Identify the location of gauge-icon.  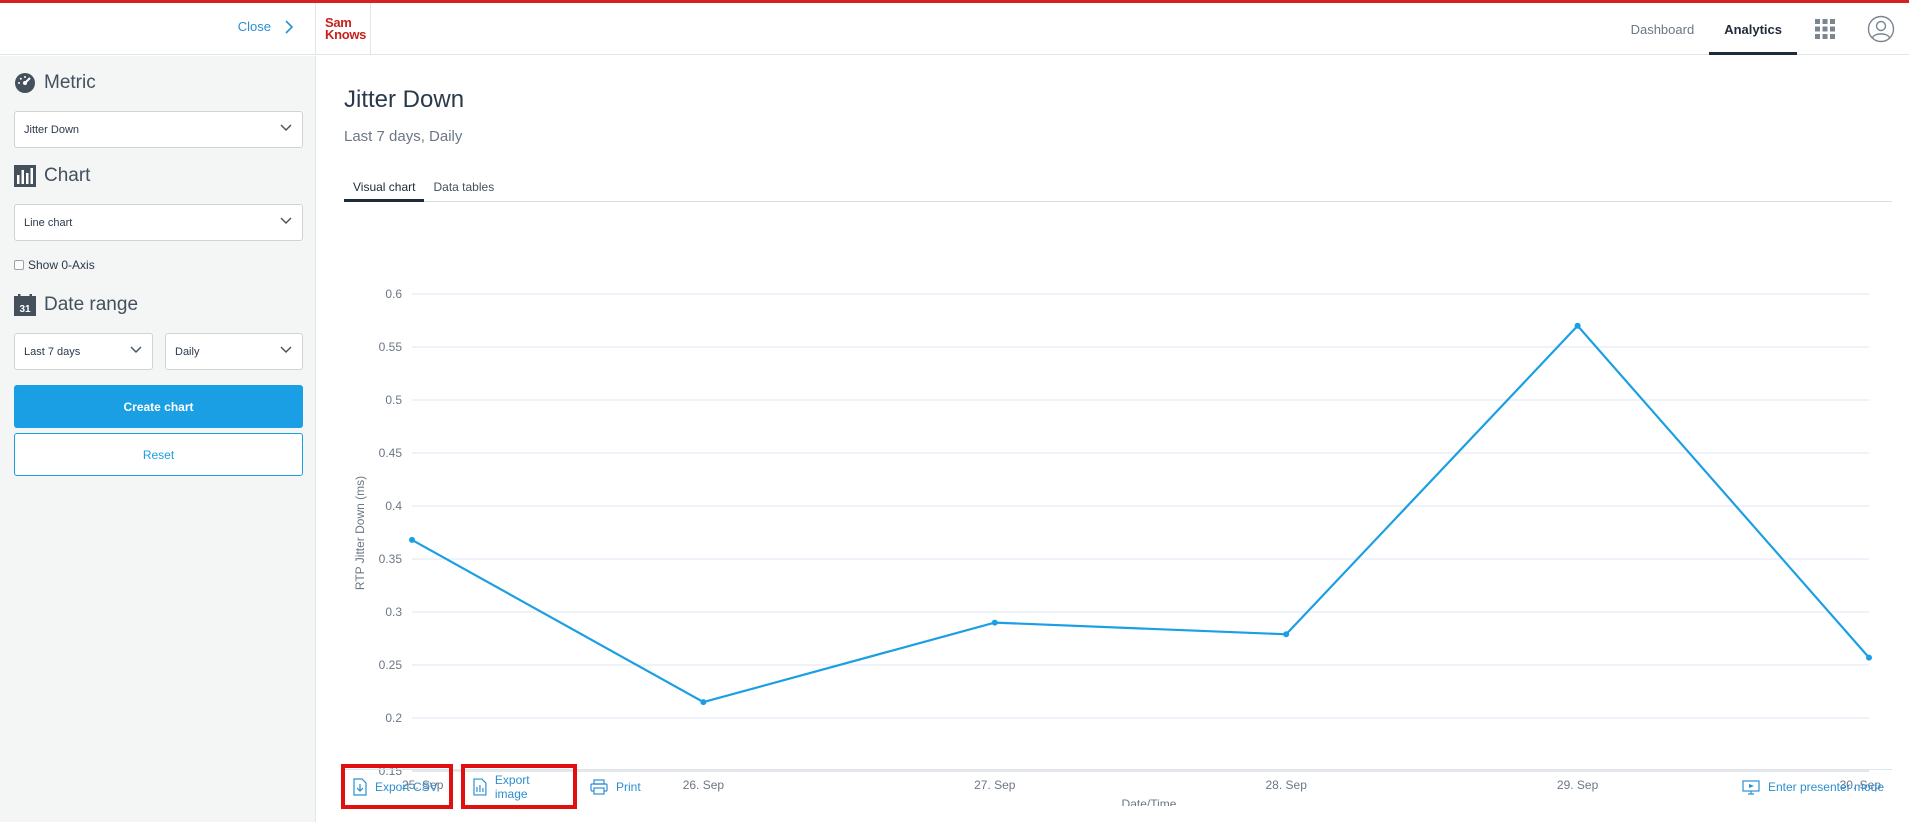
(25, 83).